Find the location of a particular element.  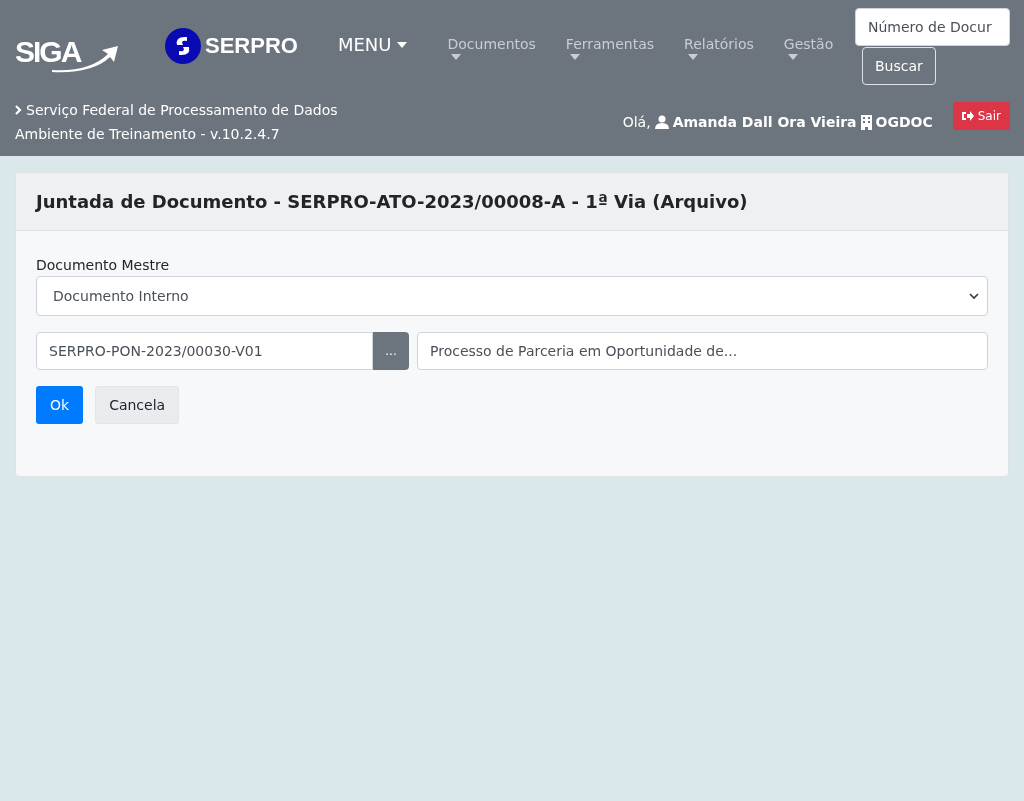

chevron-down-icon is located at coordinates (974, 296).